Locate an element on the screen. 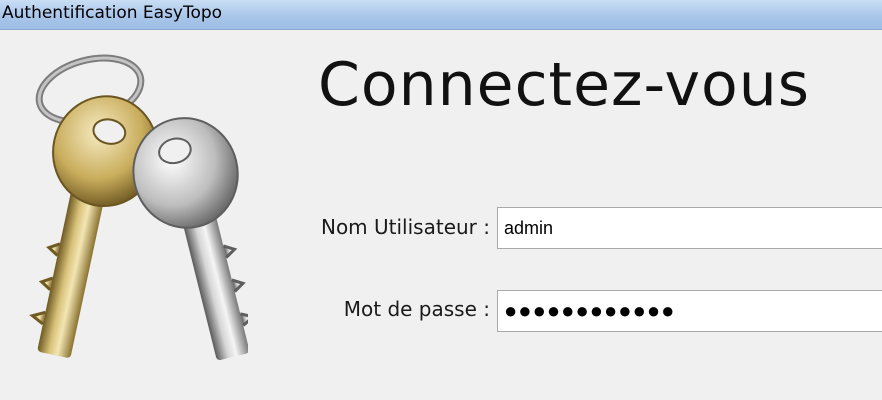 The height and width of the screenshot is (400, 882). password-field is located at coordinates (689, 311).